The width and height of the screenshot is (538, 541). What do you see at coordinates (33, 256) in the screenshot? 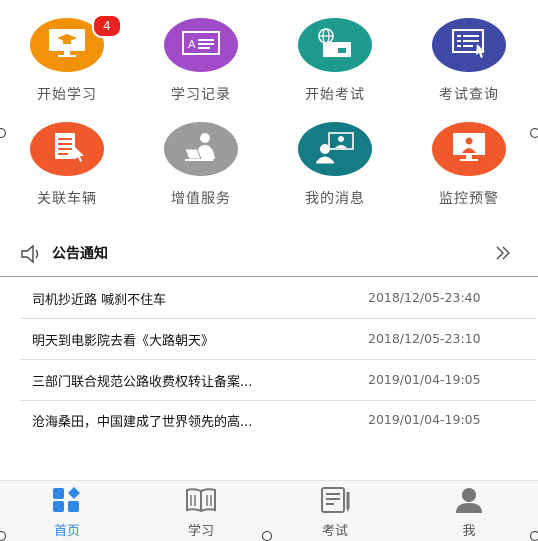
I see `speaker-icon` at bounding box center [33, 256].